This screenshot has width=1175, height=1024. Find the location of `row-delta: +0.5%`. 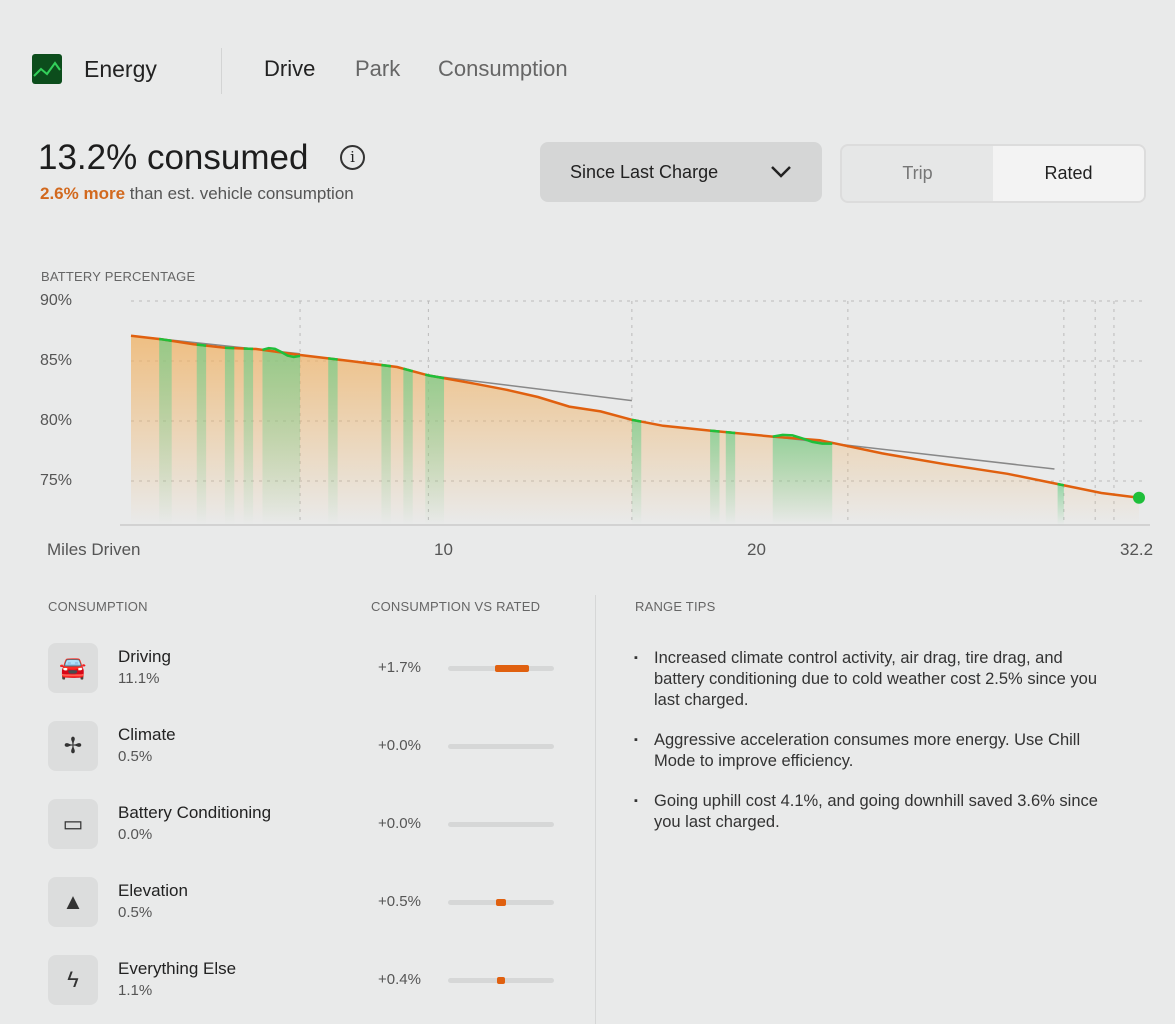

row-delta: +0.5% is located at coordinates (399, 901).